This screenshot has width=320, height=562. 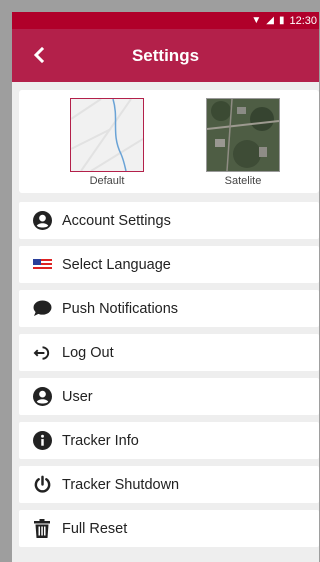 What do you see at coordinates (107, 181) in the screenshot?
I see `map-type-label: Default` at bounding box center [107, 181].